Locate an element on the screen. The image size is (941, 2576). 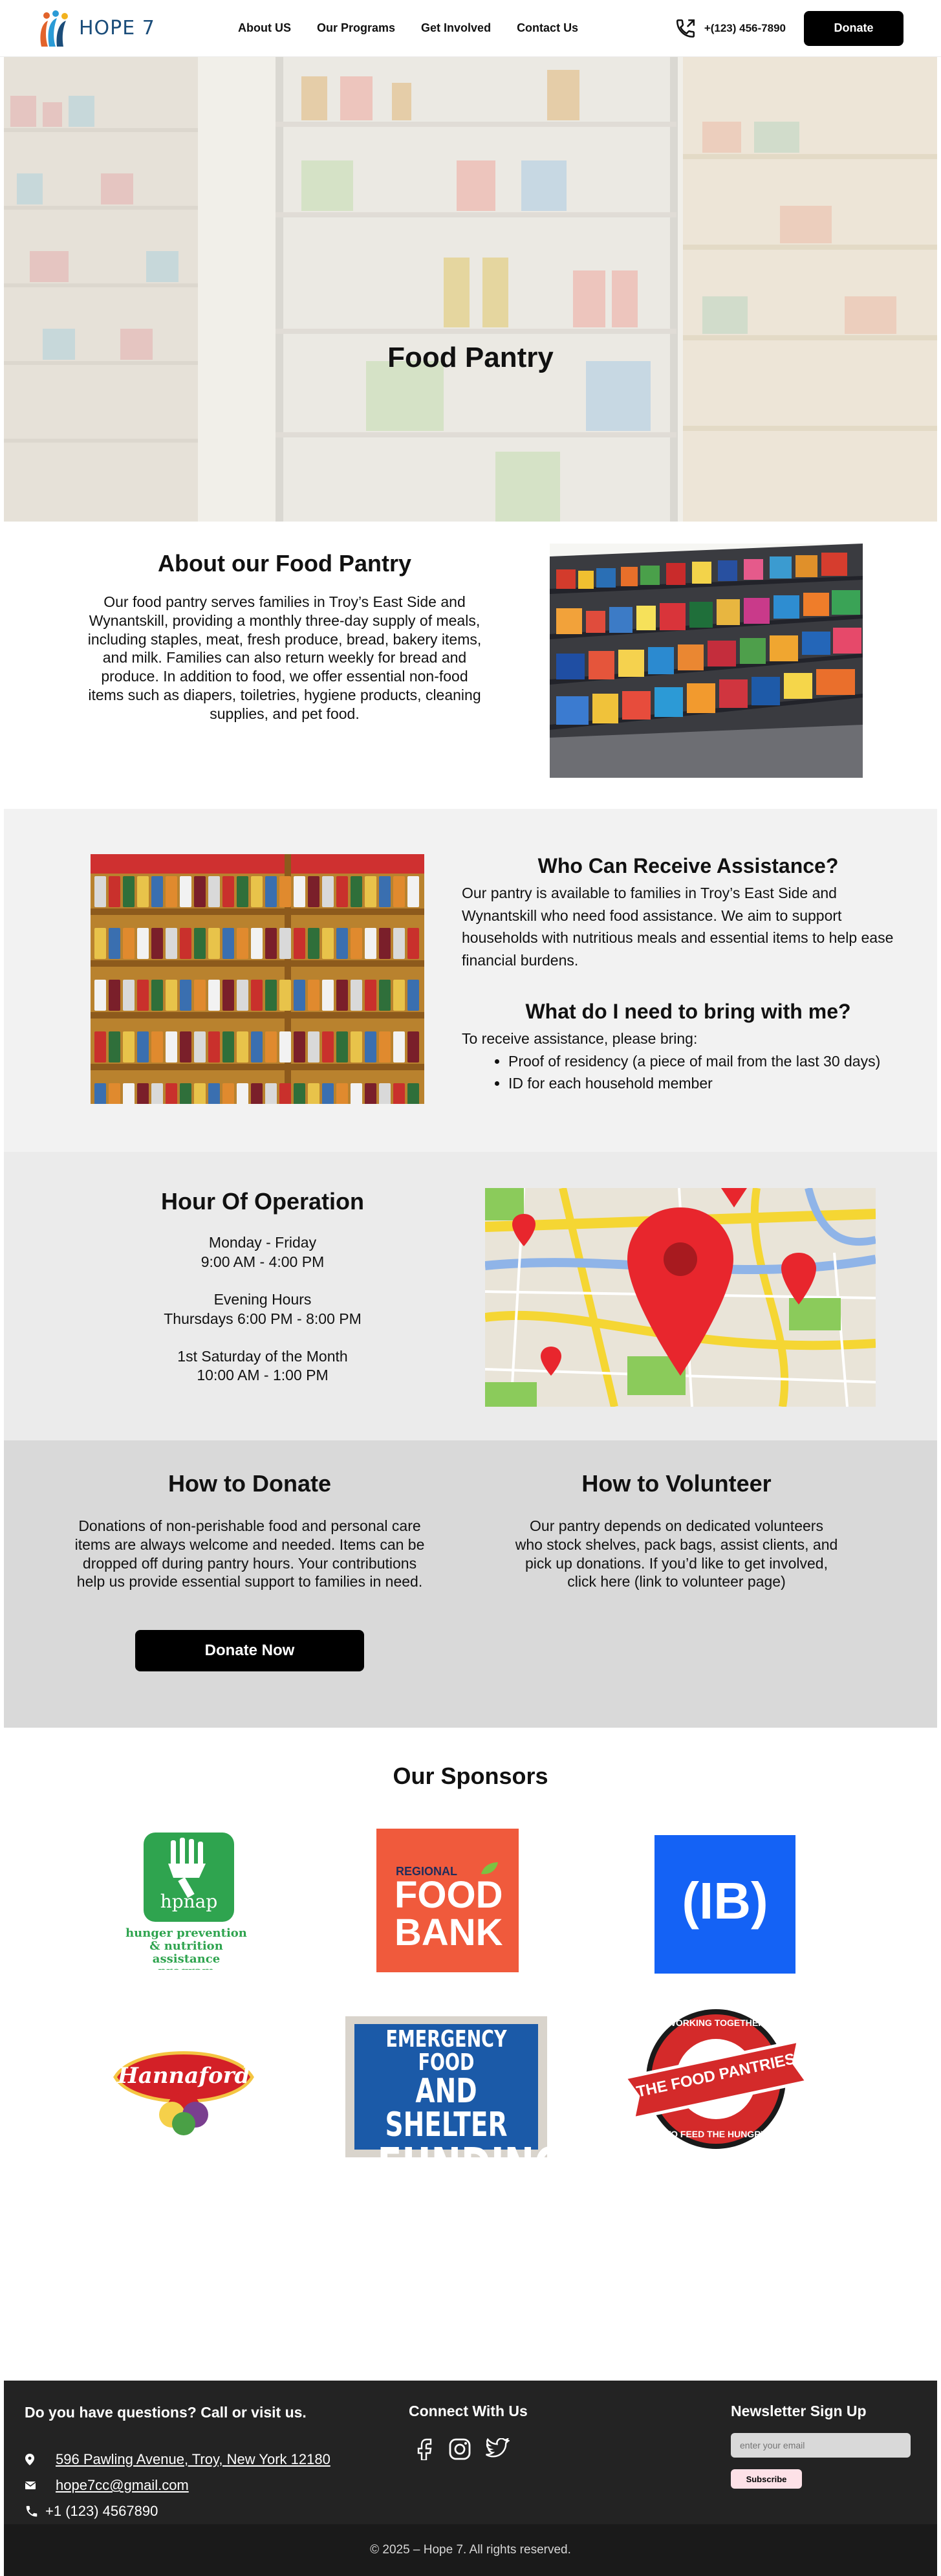
brand-logo: HOPE 7 is located at coordinates (135, 28).